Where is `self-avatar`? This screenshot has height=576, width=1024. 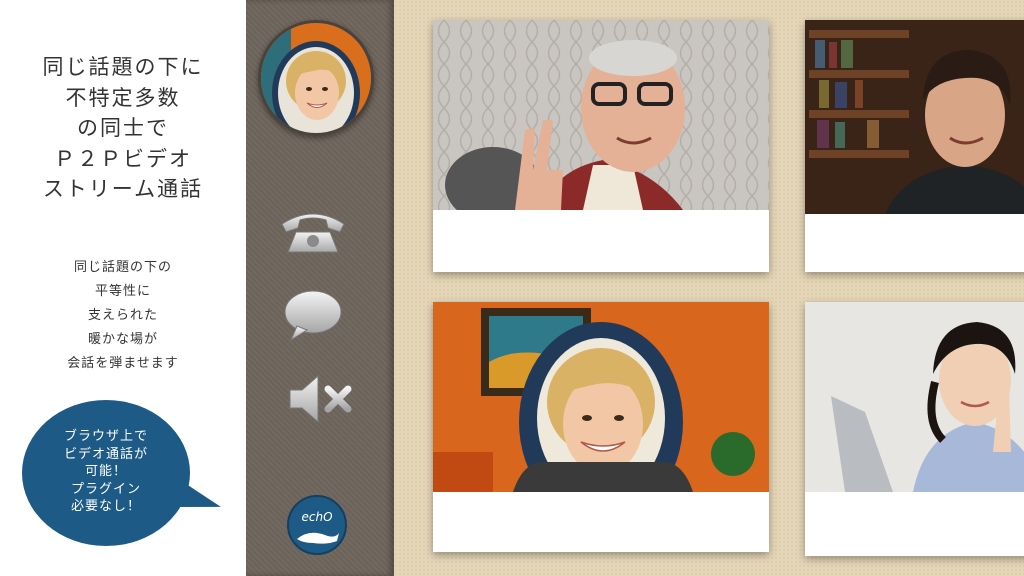
self-avatar is located at coordinates (316, 78).